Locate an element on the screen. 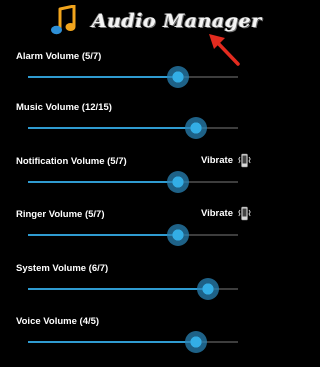 This screenshot has width=320, height=367. alarm-volume-slider is located at coordinates (133, 77).